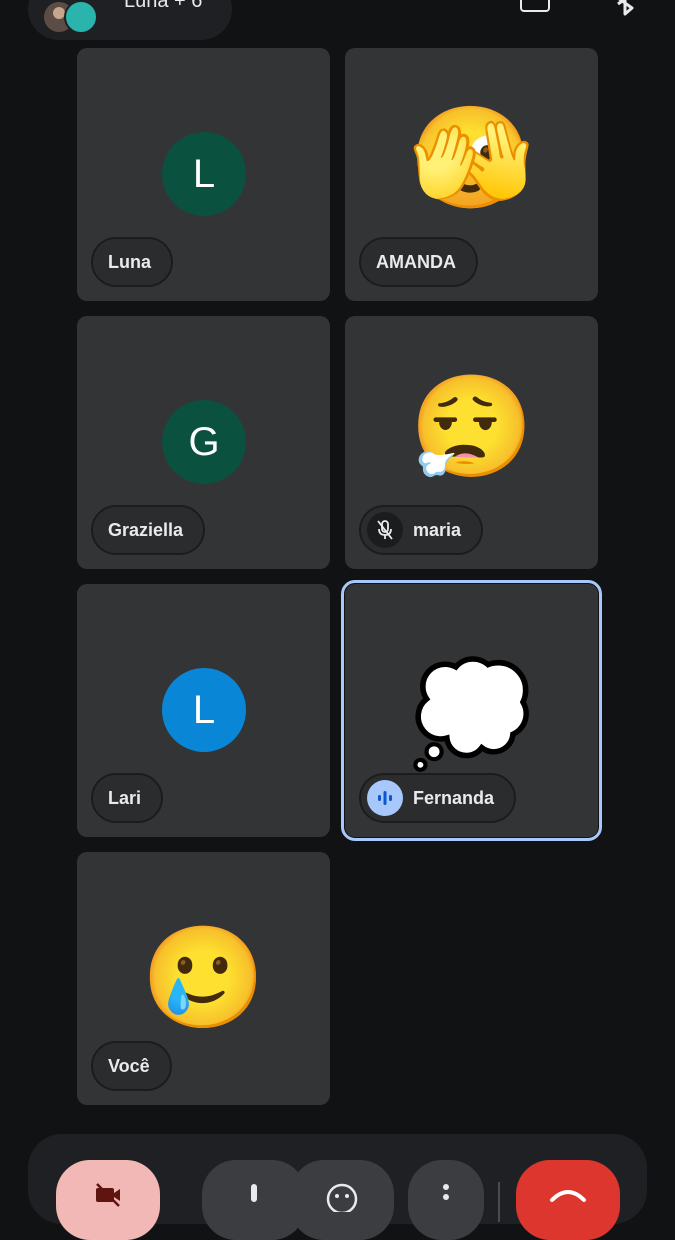  I want to click on participant-name-chip: Luna, so click(132, 262).